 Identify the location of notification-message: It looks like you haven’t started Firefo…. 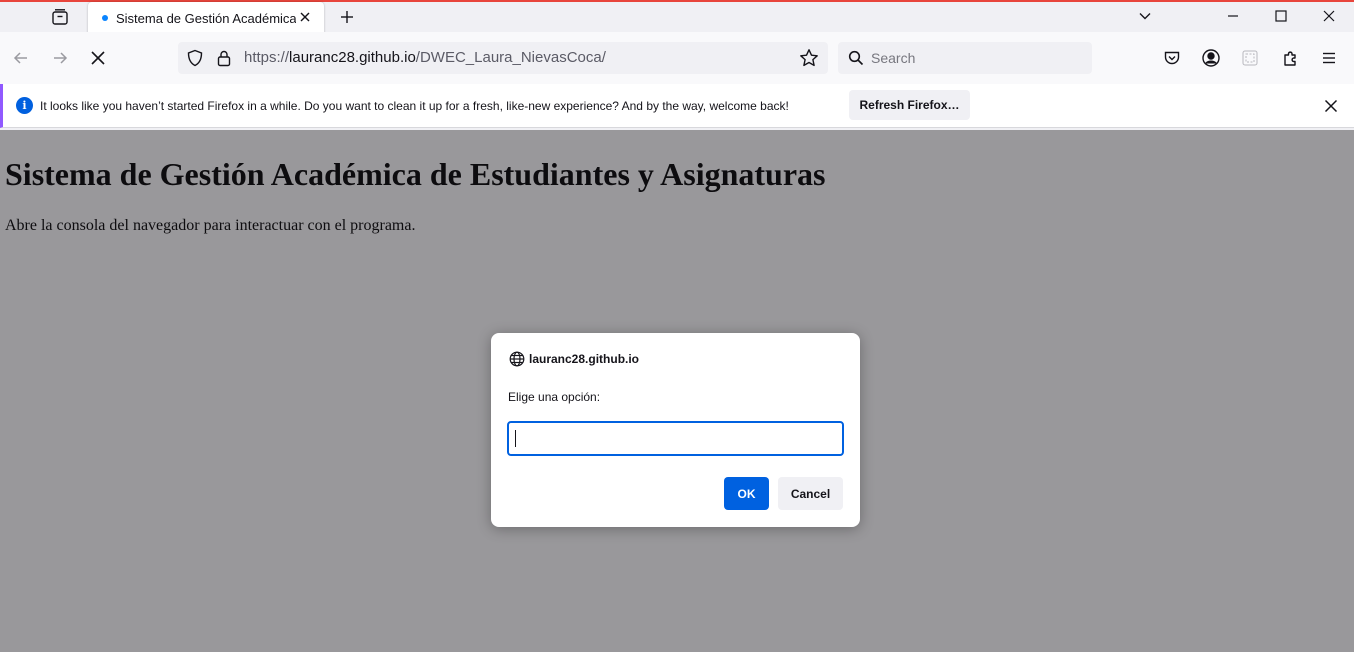
(414, 106).